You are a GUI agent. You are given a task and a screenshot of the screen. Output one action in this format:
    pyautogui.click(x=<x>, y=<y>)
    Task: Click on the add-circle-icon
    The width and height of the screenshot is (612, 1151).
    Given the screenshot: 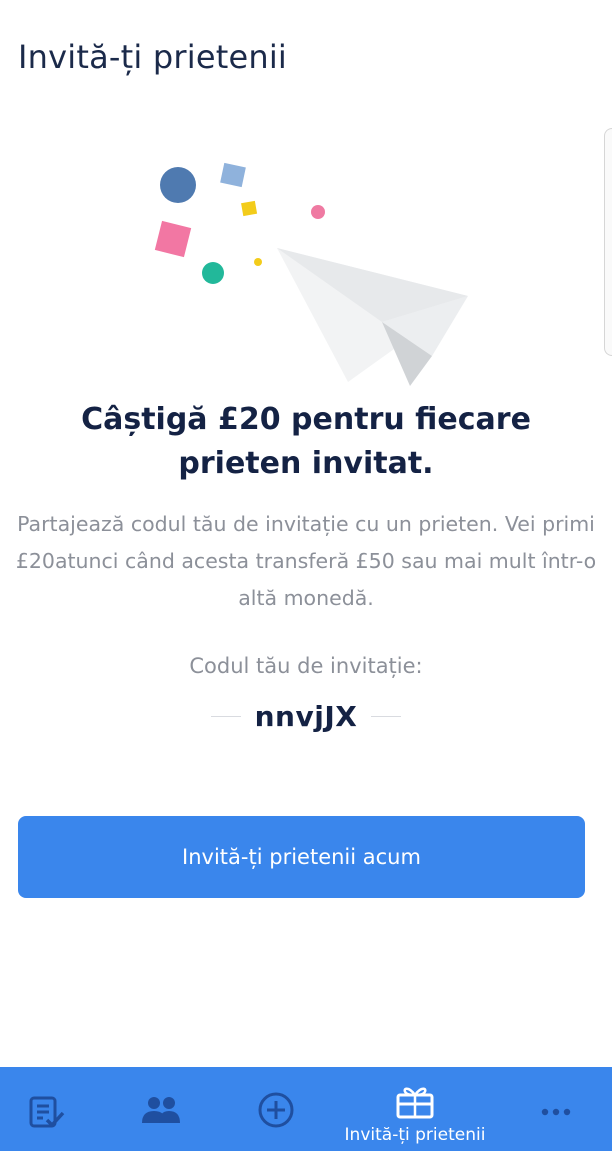 What is the action you would take?
    pyautogui.click(x=276, y=1110)
    